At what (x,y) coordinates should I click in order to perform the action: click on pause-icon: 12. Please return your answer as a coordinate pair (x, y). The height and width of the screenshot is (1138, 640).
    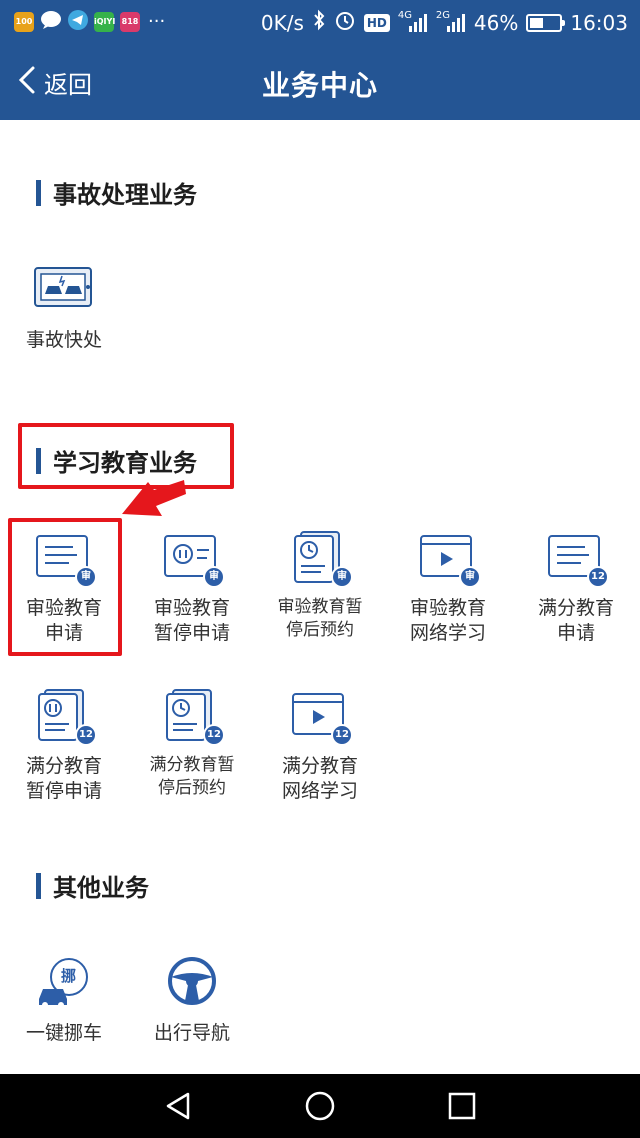
    Looking at the image, I should click on (65, 717).